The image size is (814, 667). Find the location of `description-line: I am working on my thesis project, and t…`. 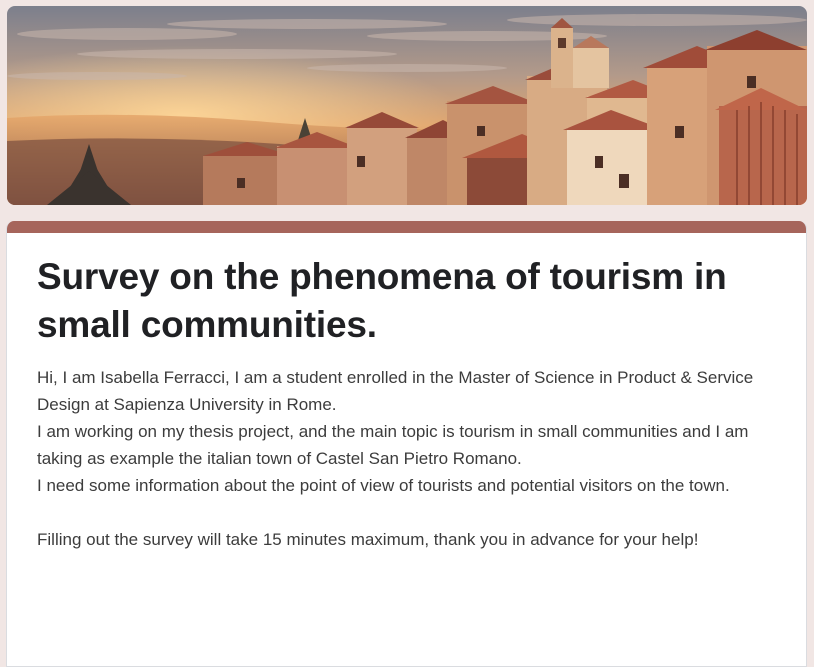

description-line: I am working on my thesis project, and t… is located at coordinates (393, 445).